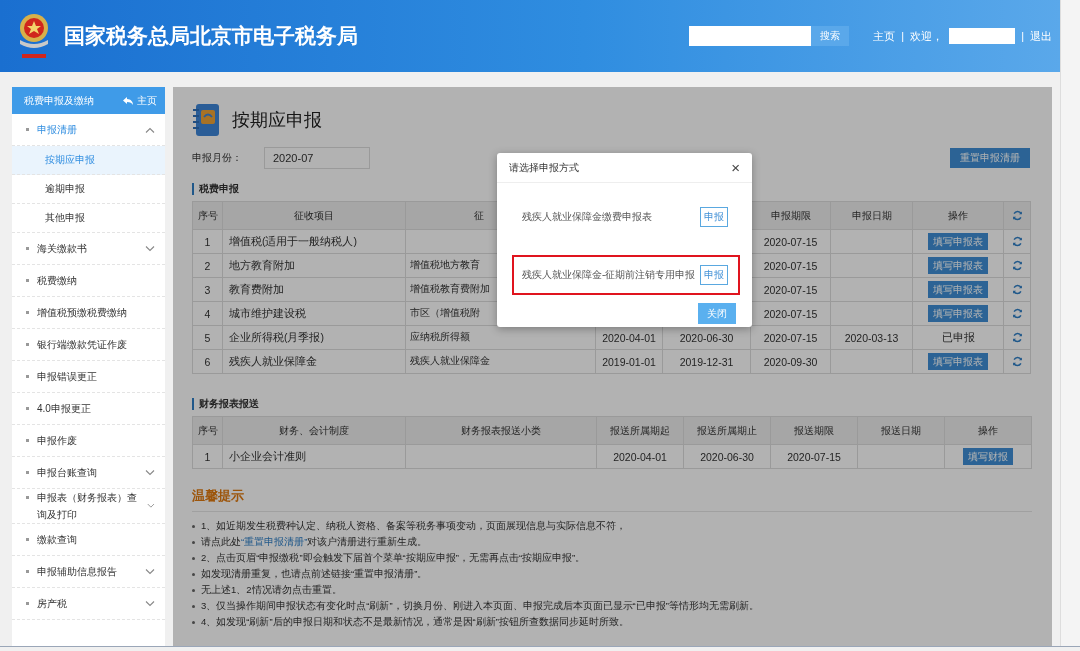  Describe the element at coordinates (271, 590) in the screenshot. I see `tip-text: 无上述1、2情况请勿点击重置。` at that location.